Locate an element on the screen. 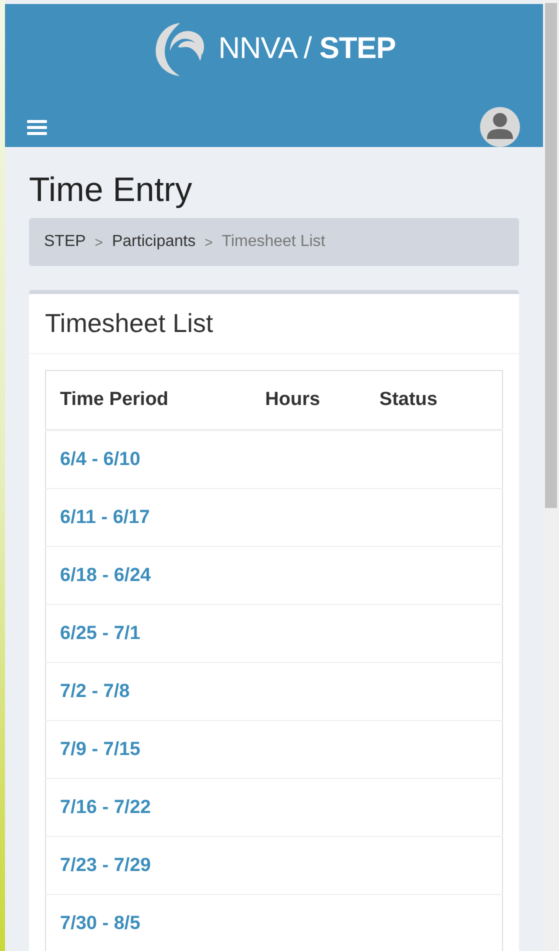 The height and width of the screenshot is (951, 559). breadcrumb-link: STEP is located at coordinates (65, 242).